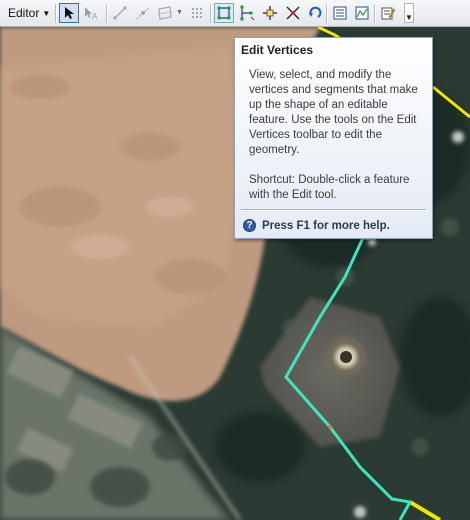 This screenshot has height=520, width=470. I want to click on construction-grid-icon, so click(197, 13).